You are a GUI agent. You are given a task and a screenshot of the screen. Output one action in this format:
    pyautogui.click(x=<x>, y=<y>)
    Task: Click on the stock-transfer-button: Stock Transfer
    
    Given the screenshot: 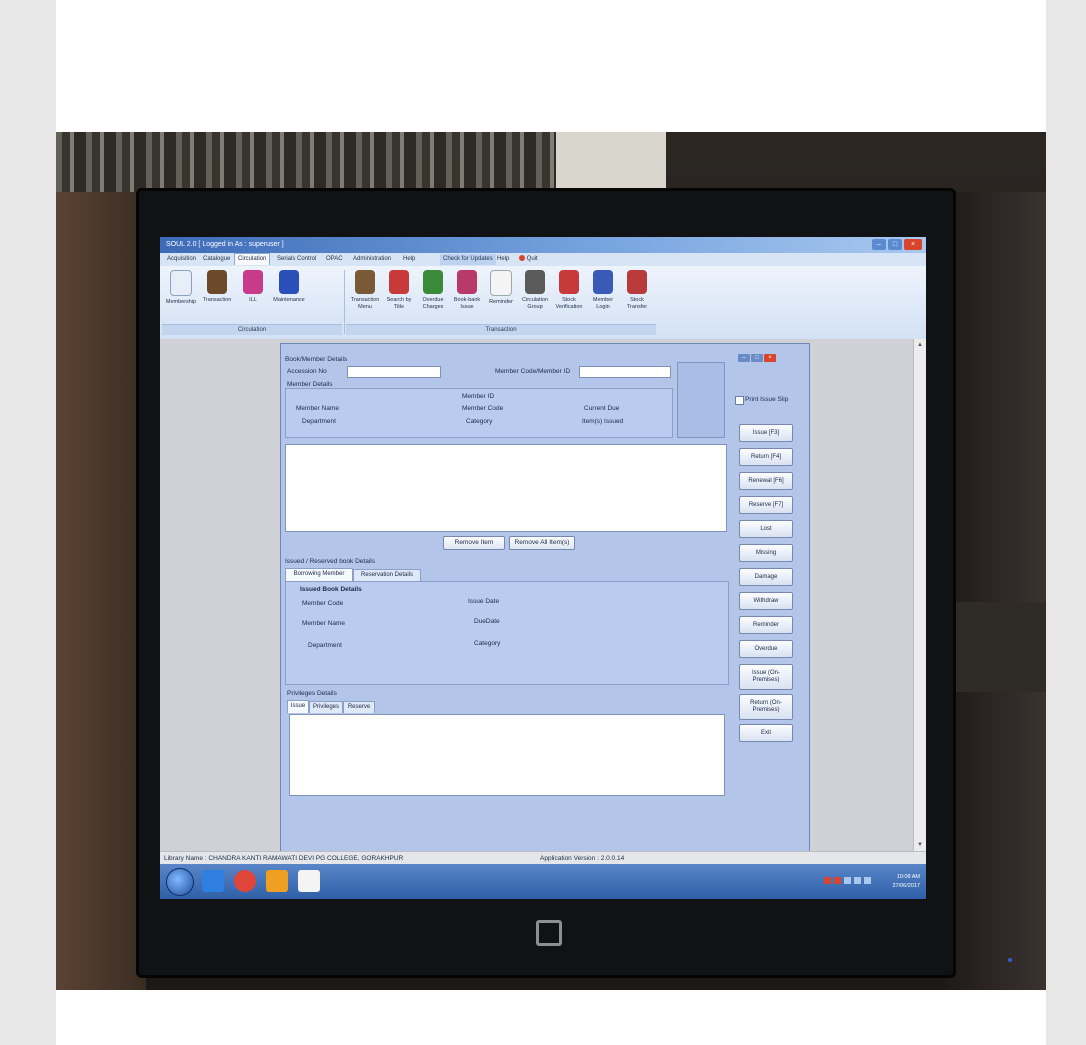 What is the action you would take?
    pyautogui.click(x=637, y=294)
    